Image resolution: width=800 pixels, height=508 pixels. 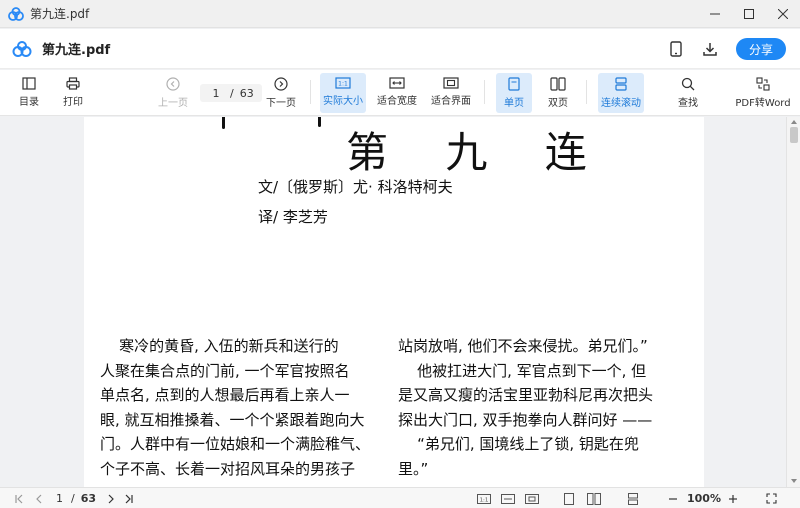 What do you see at coordinates (763, 103) in the screenshot?
I see `pdf-to-word-label: PDF转Word` at bounding box center [763, 103].